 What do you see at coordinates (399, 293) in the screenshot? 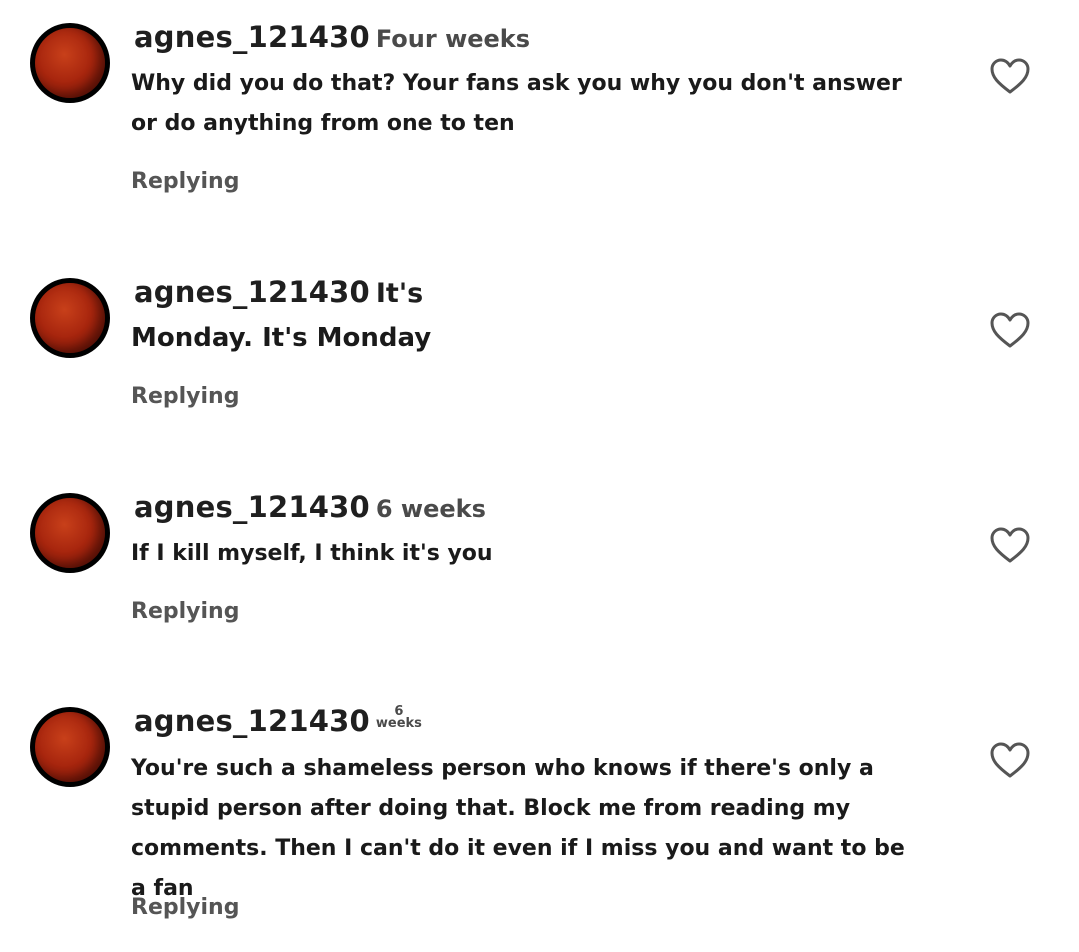
I see `comment-timestamp: It's` at bounding box center [399, 293].